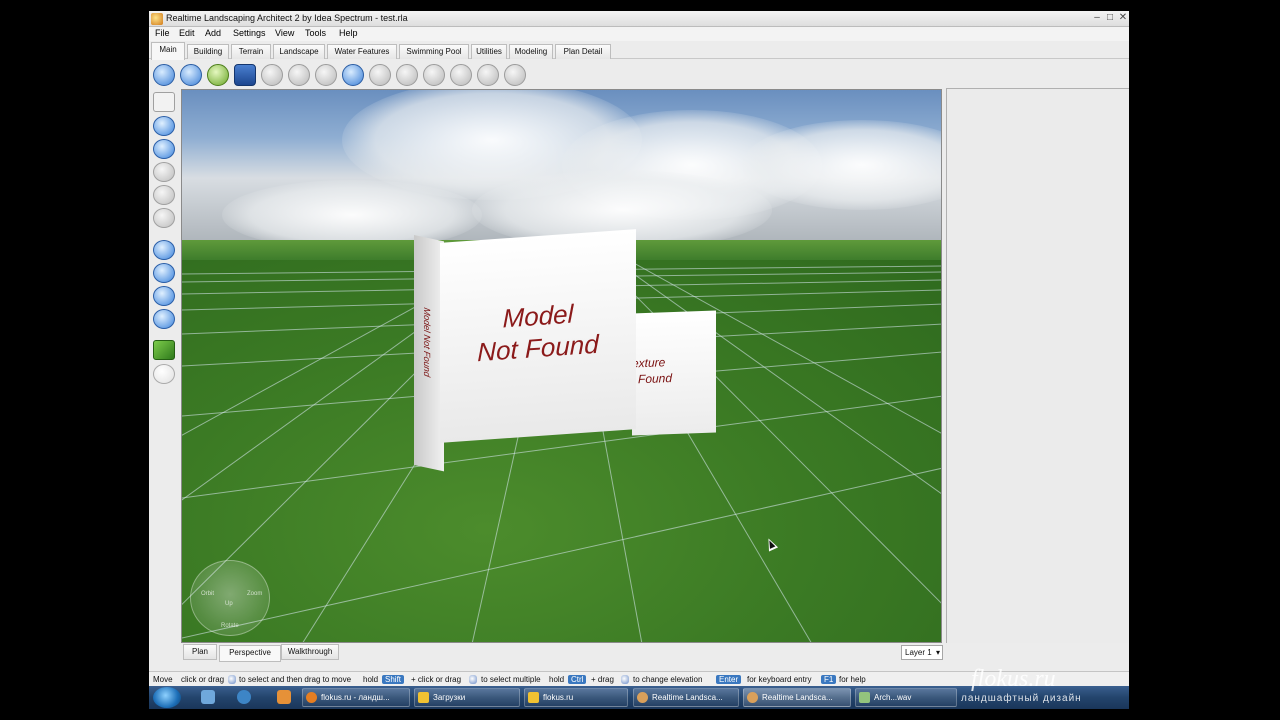 This screenshot has width=1280, height=720. What do you see at coordinates (251, 51) in the screenshot?
I see `tab-terrain: Terrain` at bounding box center [251, 51].